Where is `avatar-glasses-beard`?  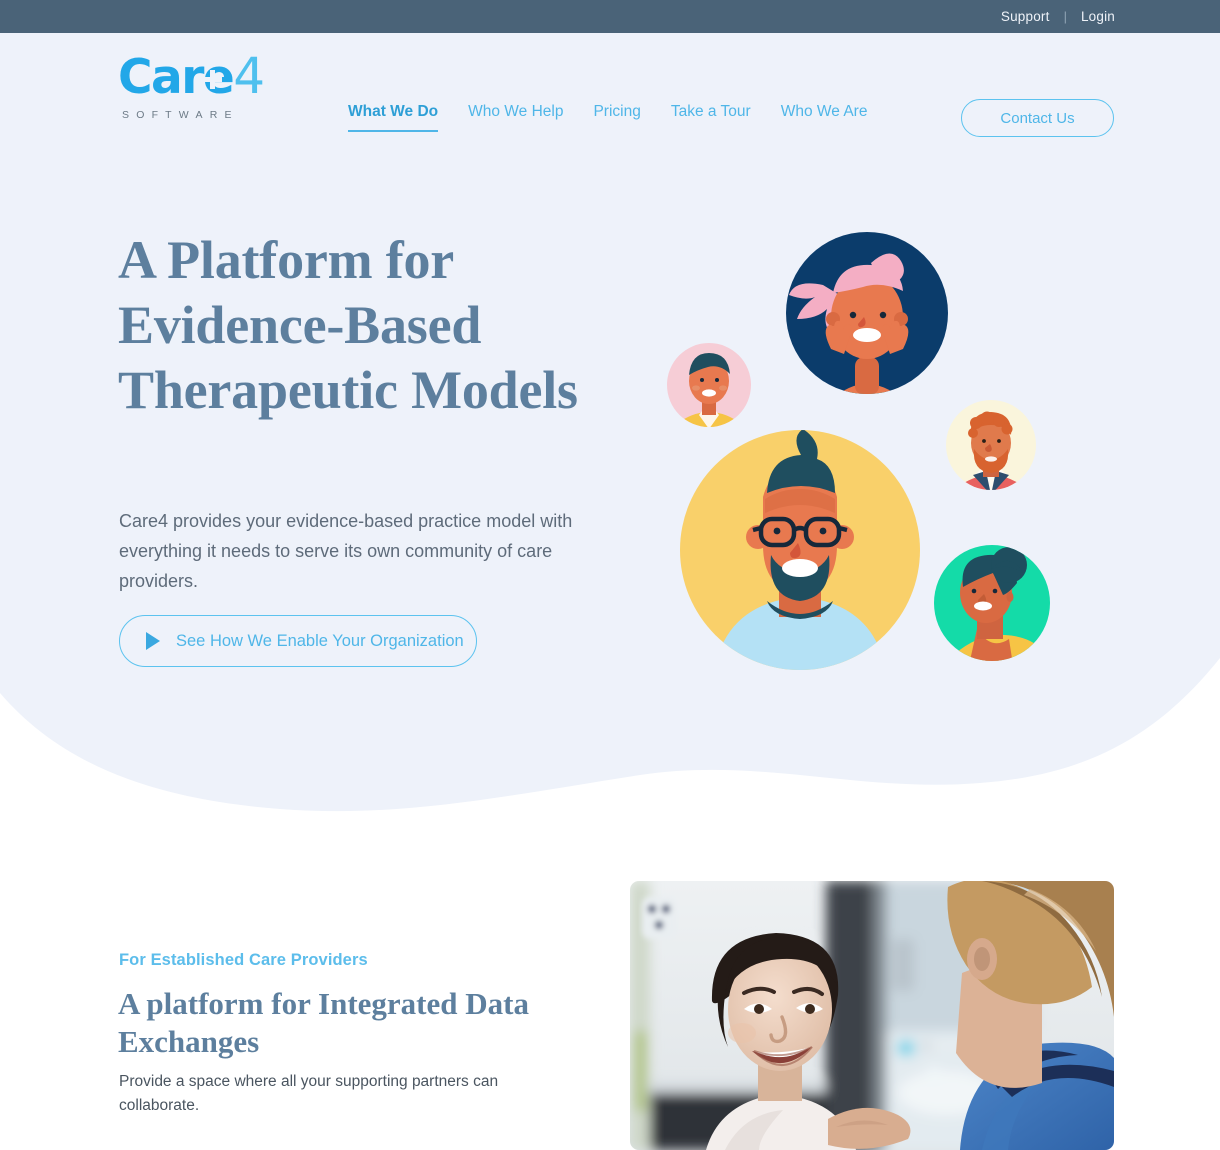 avatar-glasses-beard is located at coordinates (800, 550).